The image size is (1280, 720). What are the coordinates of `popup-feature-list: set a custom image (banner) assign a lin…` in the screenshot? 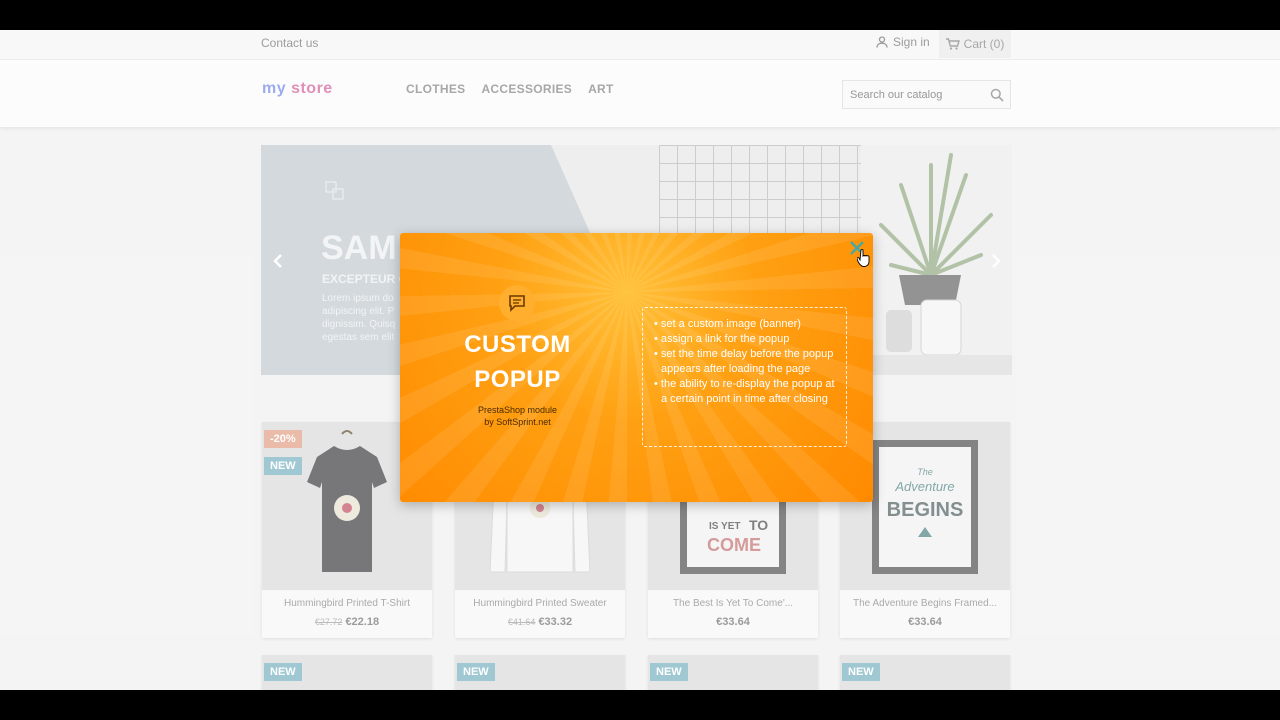 It's located at (744, 377).